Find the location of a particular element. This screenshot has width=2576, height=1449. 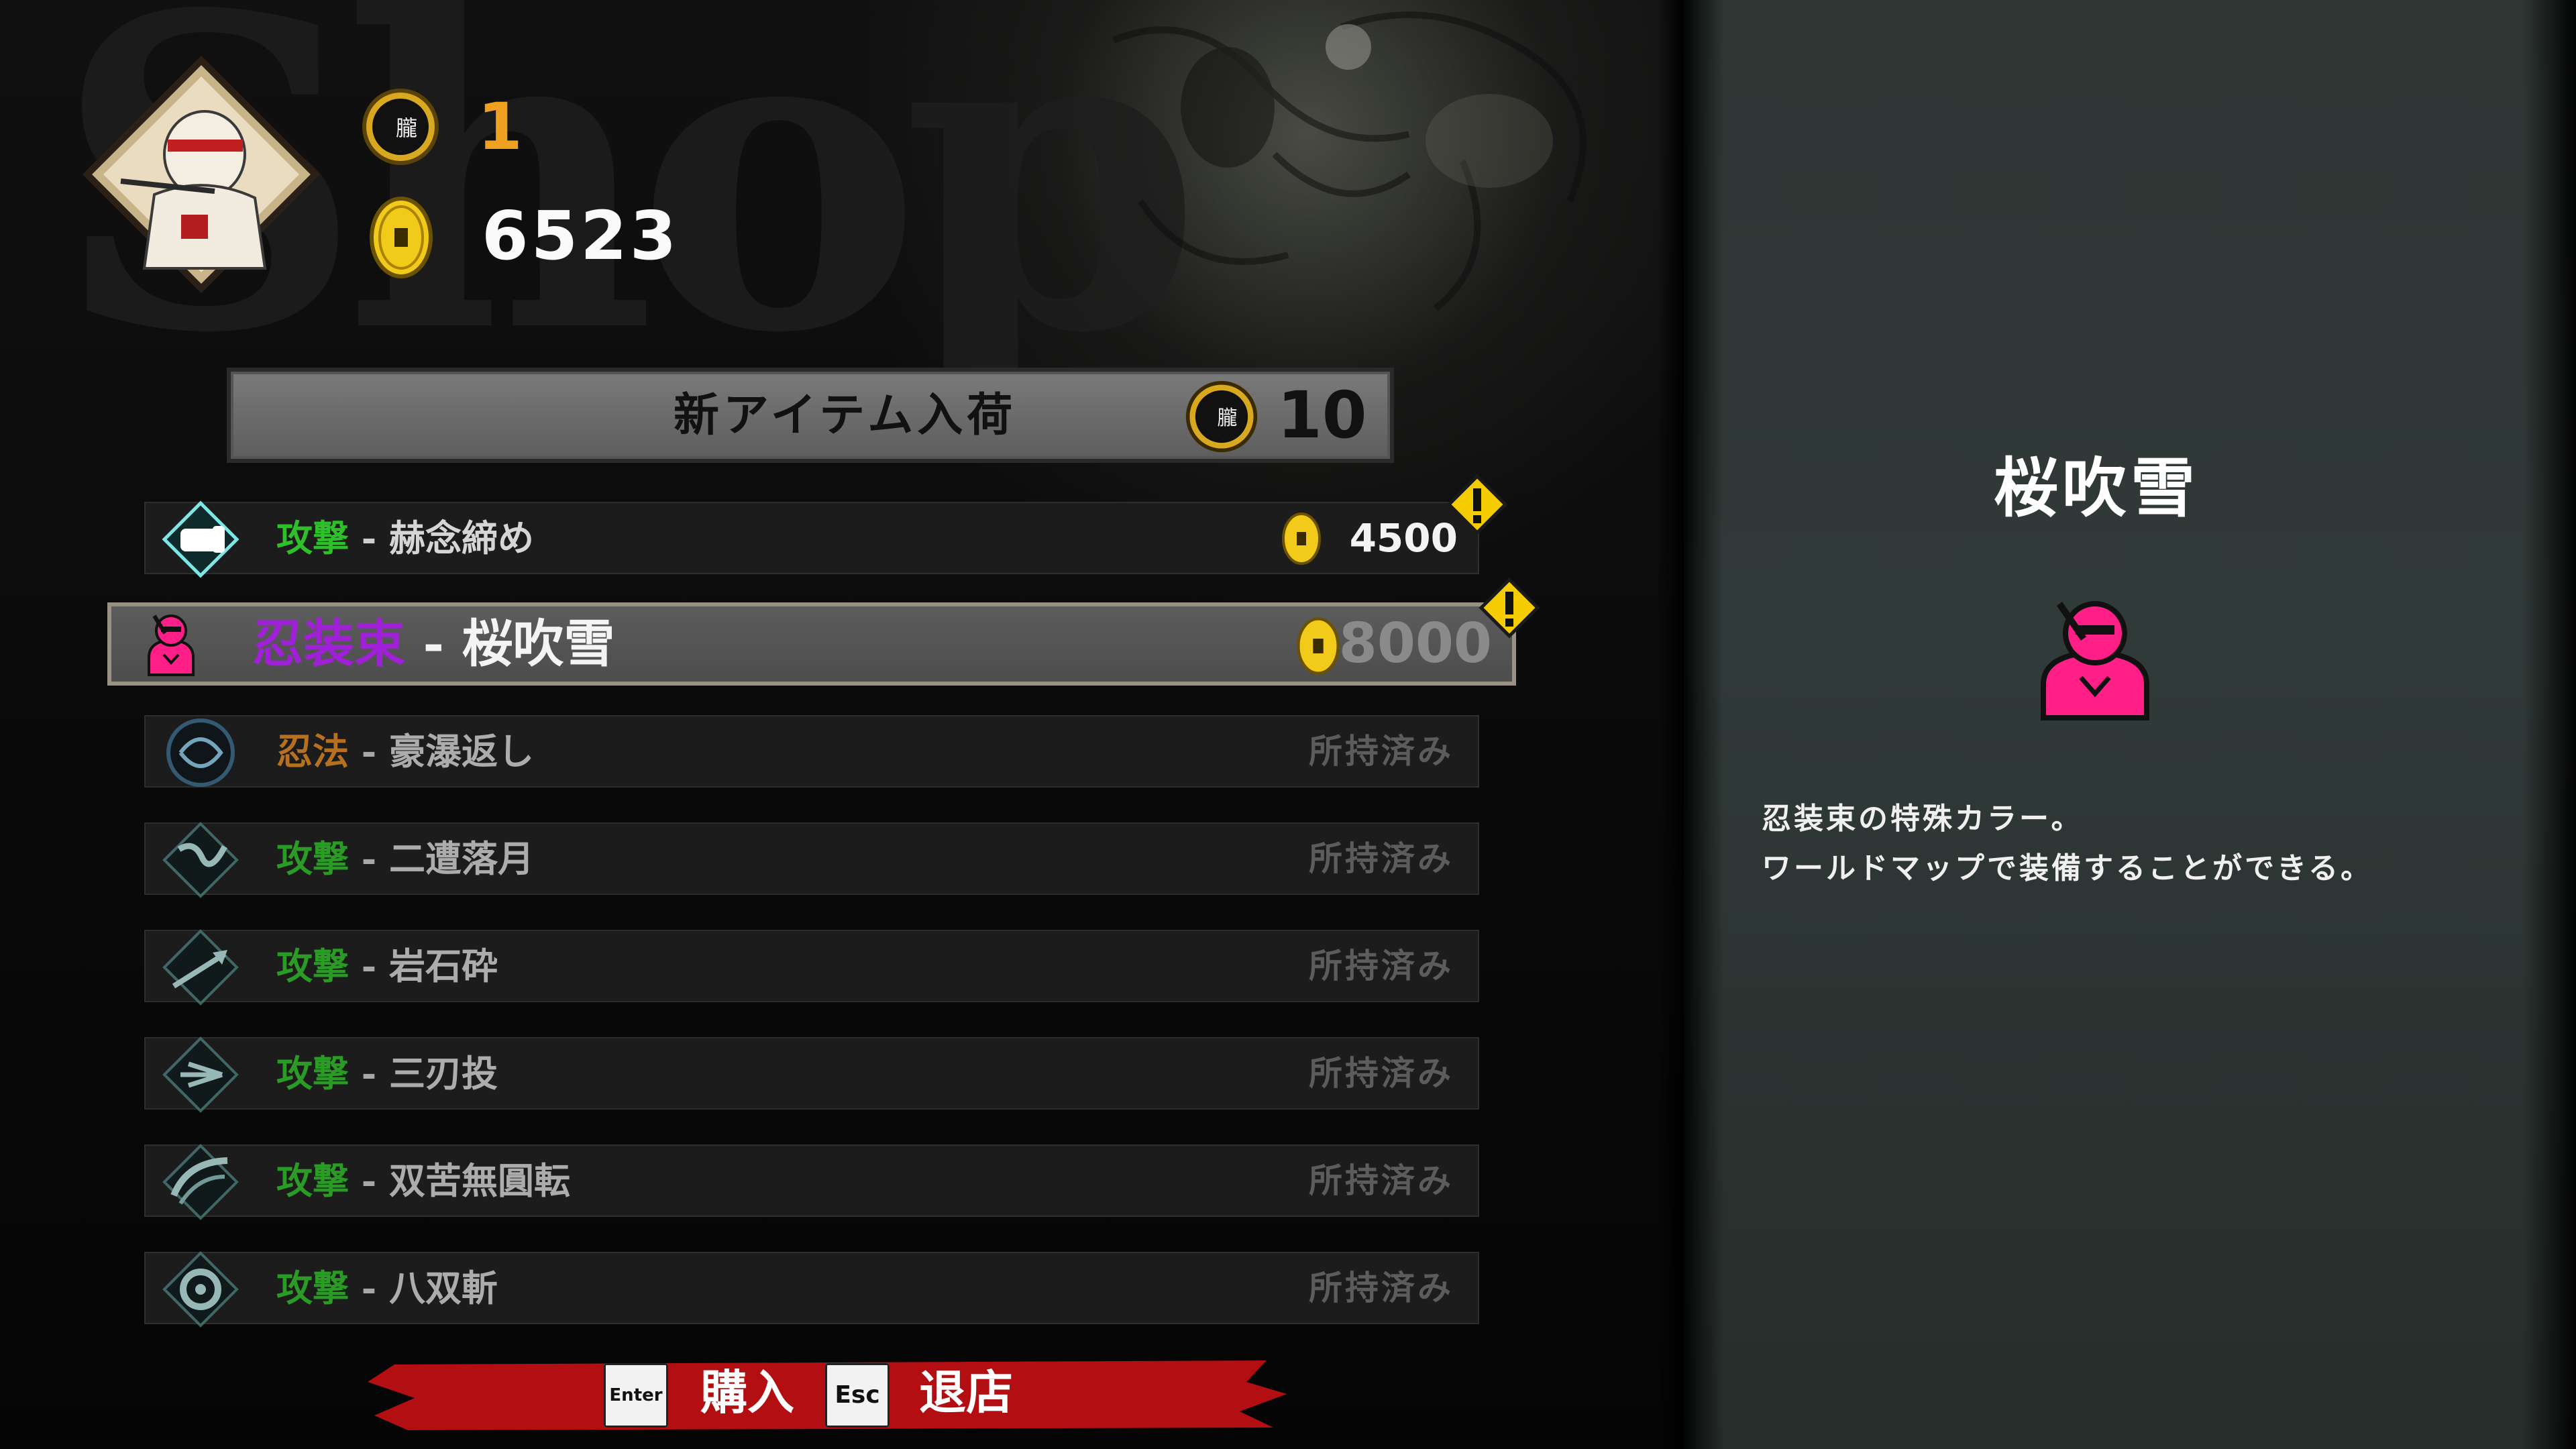

item-category: 忍装束 is located at coordinates (328, 644).